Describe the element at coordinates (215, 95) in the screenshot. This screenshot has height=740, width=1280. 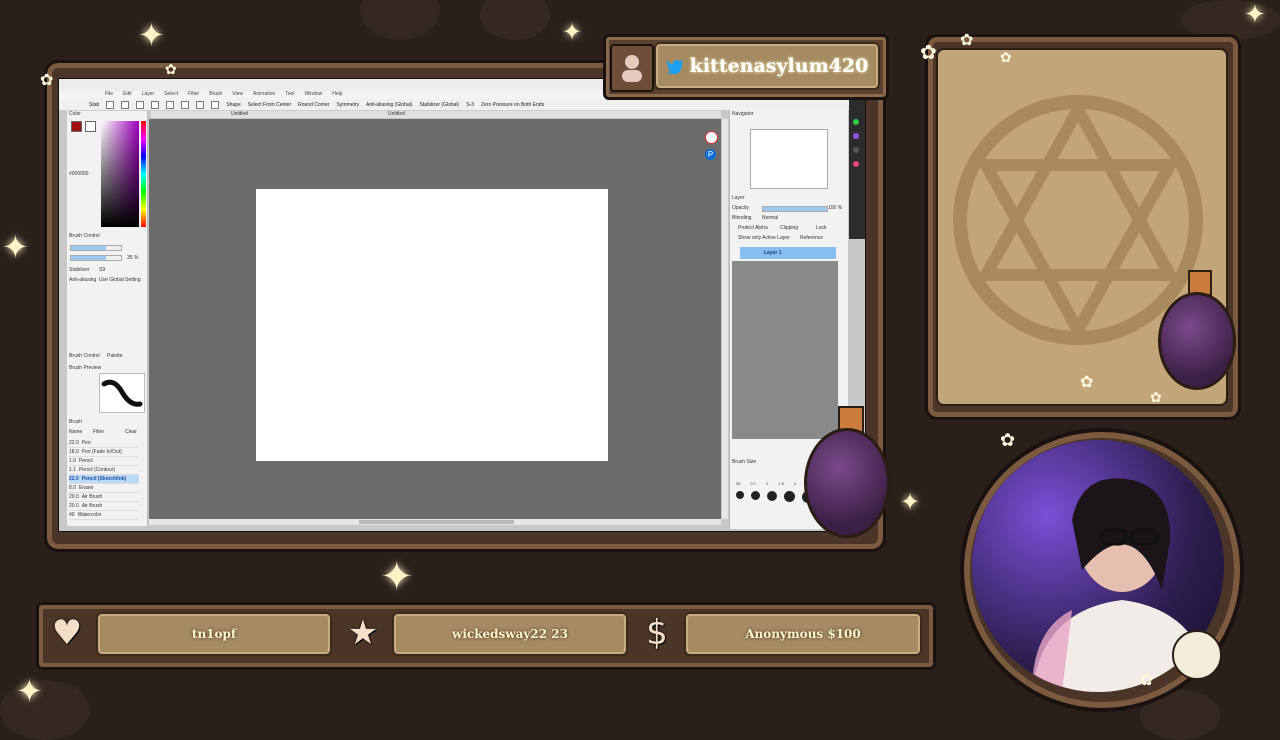
I see `menu-brush: Brush` at that location.